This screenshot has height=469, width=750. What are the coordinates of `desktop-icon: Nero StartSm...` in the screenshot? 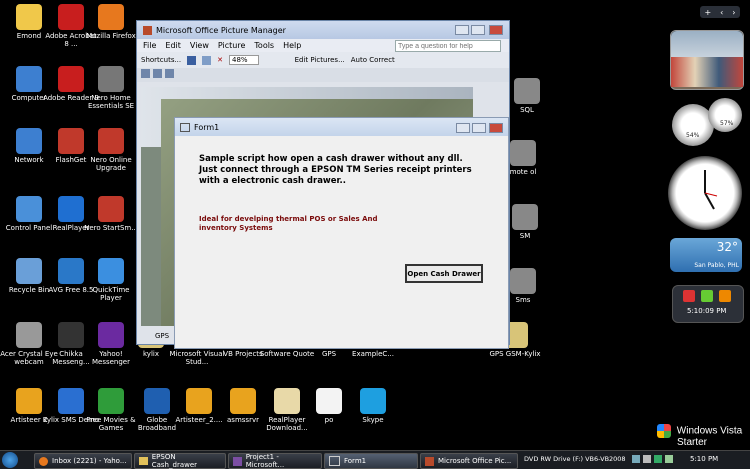 It's located at (111, 214).